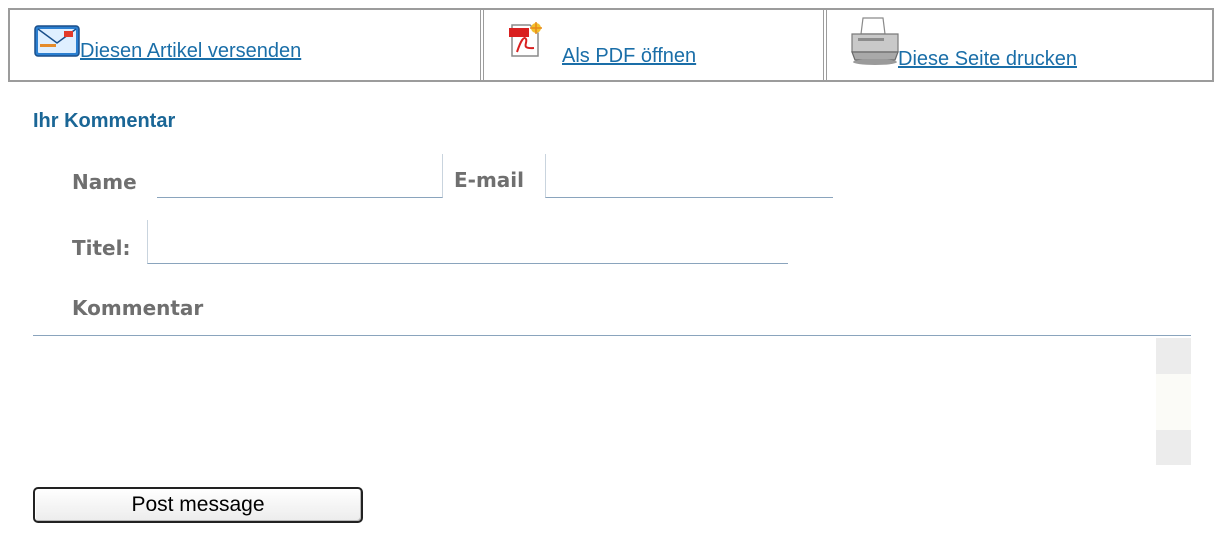 The width and height of the screenshot is (1221, 542). What do you see at coordinates (467, 242) in the screenshot?
I see `title-input` at bounding box center [467, 242].